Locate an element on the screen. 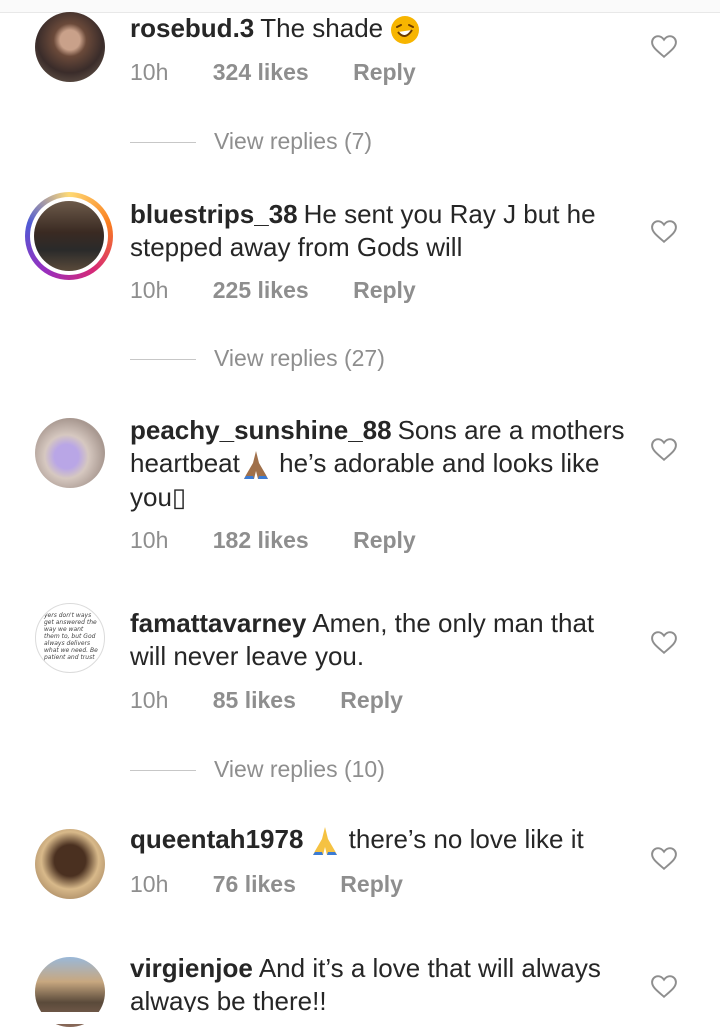  comment-username: queentah1978 is located at coordinates (216, 839).